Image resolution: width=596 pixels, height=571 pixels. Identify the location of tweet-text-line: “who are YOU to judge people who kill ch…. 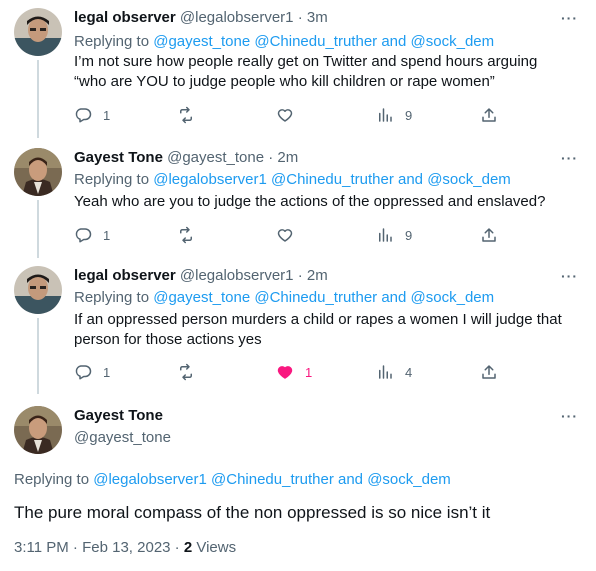
(284, 81).